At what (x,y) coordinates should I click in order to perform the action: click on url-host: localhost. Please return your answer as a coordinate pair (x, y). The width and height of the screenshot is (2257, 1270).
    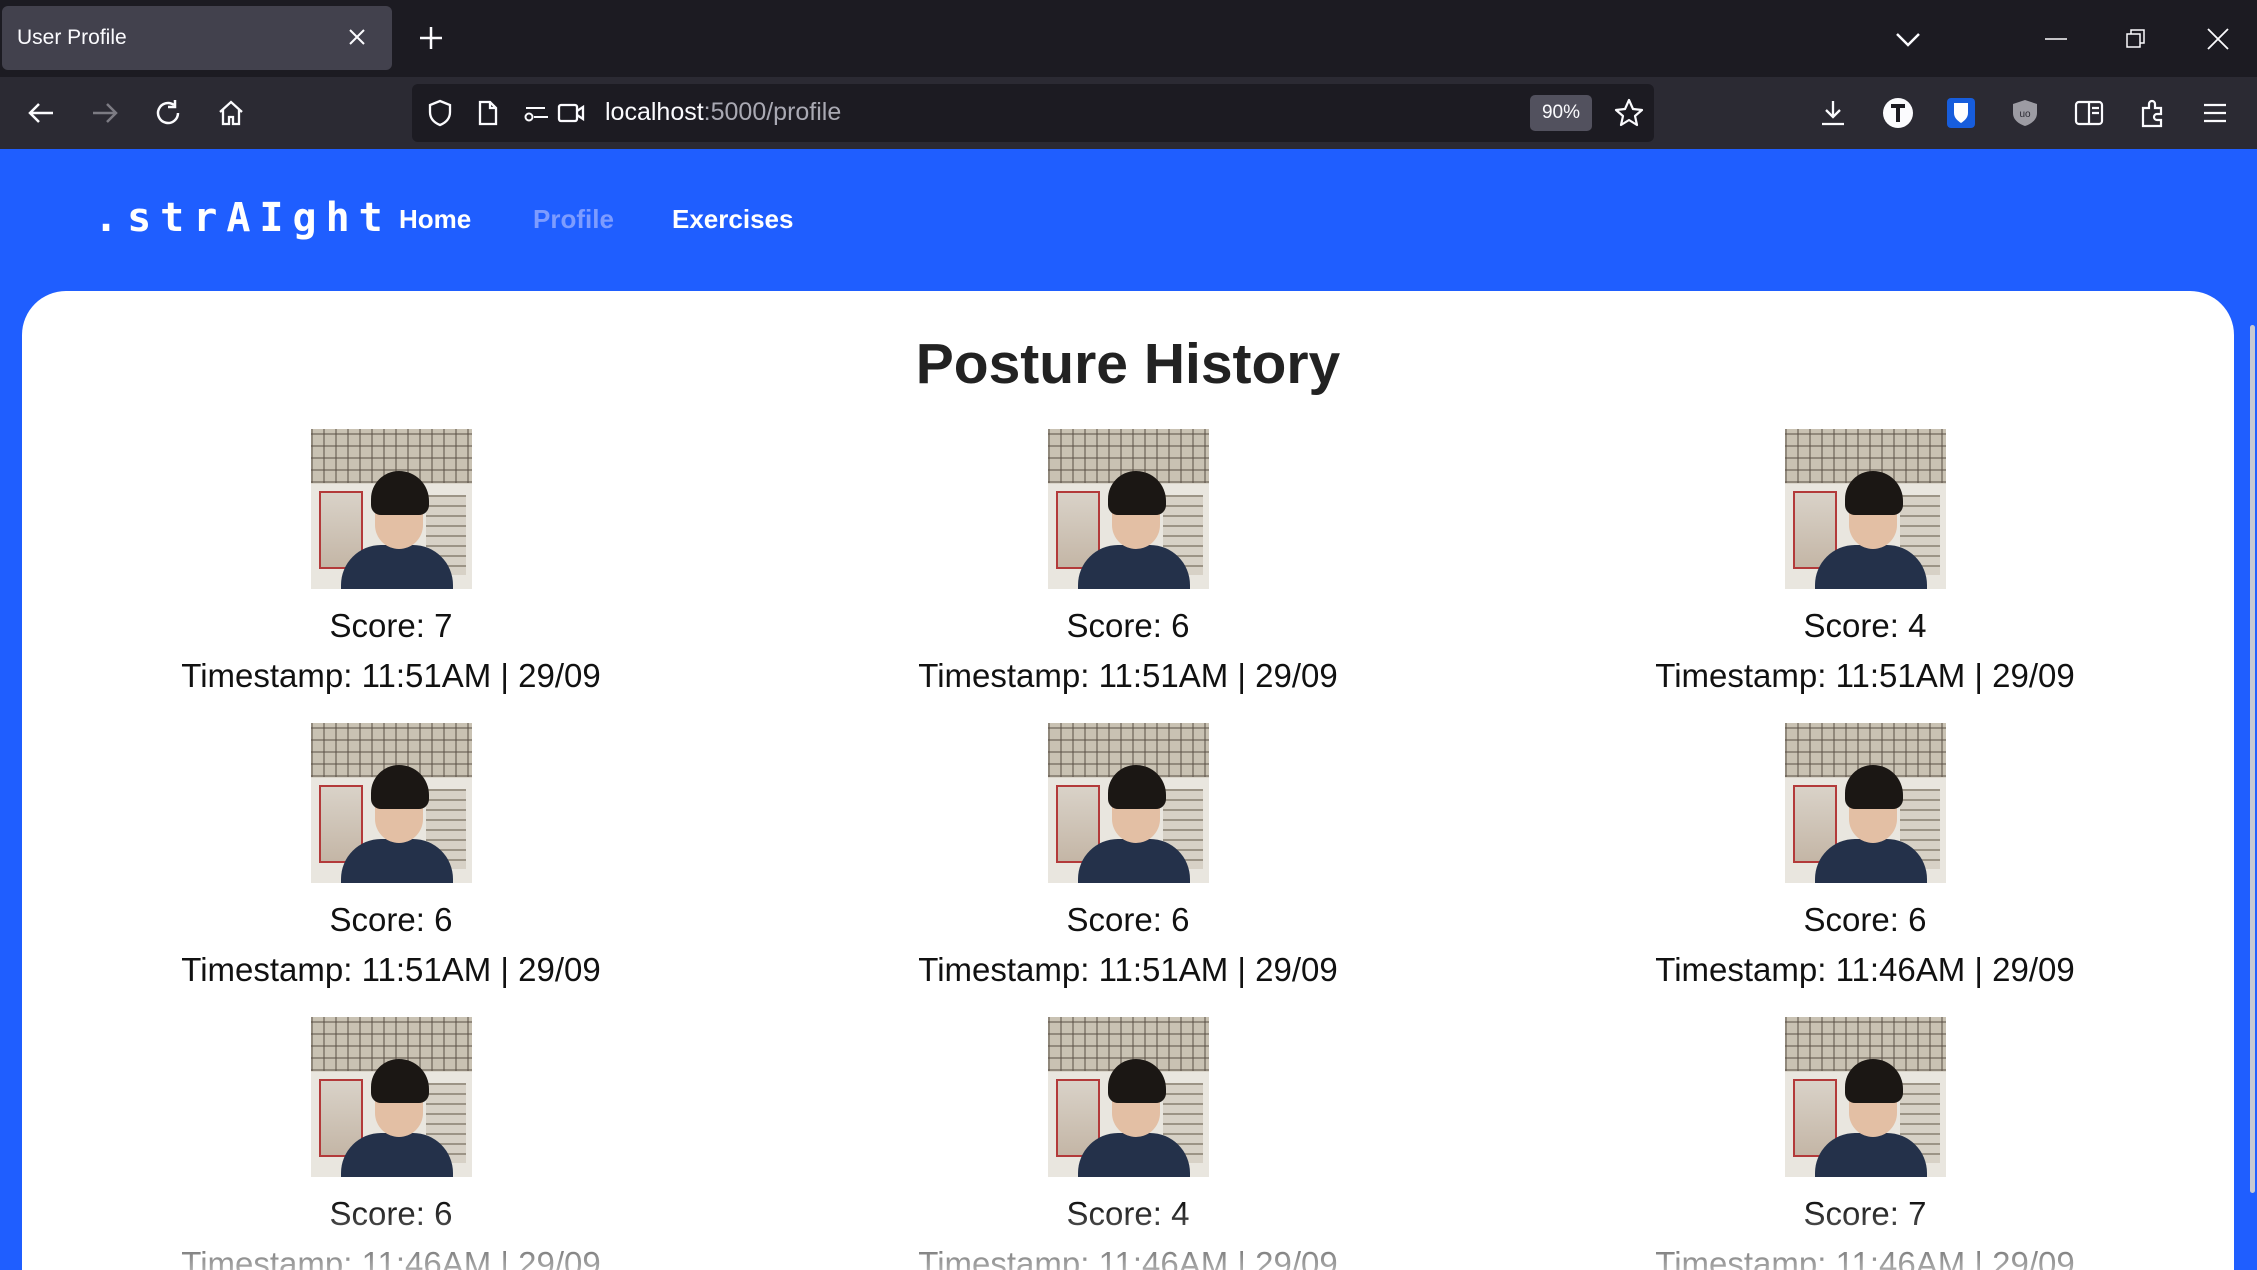
    Looking at the image, I should click on (654, 112).